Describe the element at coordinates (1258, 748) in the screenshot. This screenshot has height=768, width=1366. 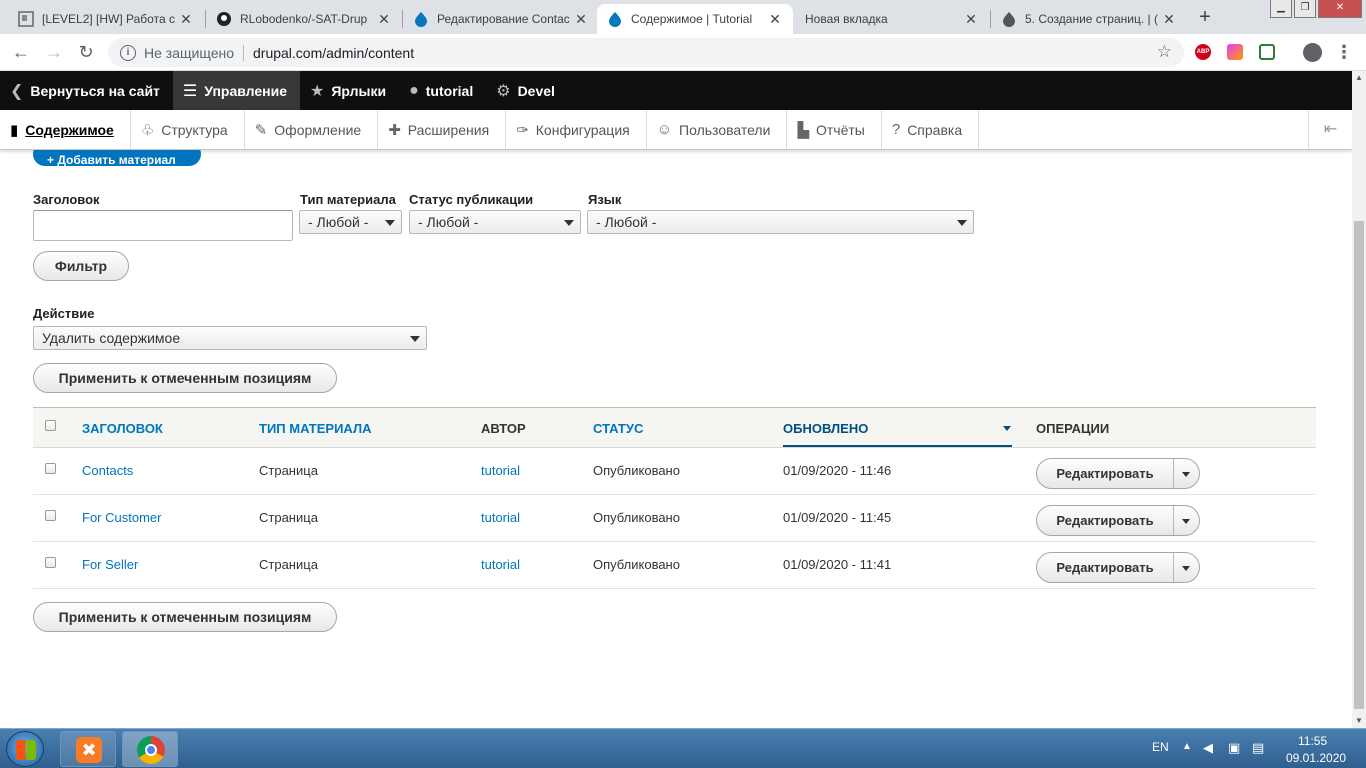
I see `power-icon: ▤` at that location.